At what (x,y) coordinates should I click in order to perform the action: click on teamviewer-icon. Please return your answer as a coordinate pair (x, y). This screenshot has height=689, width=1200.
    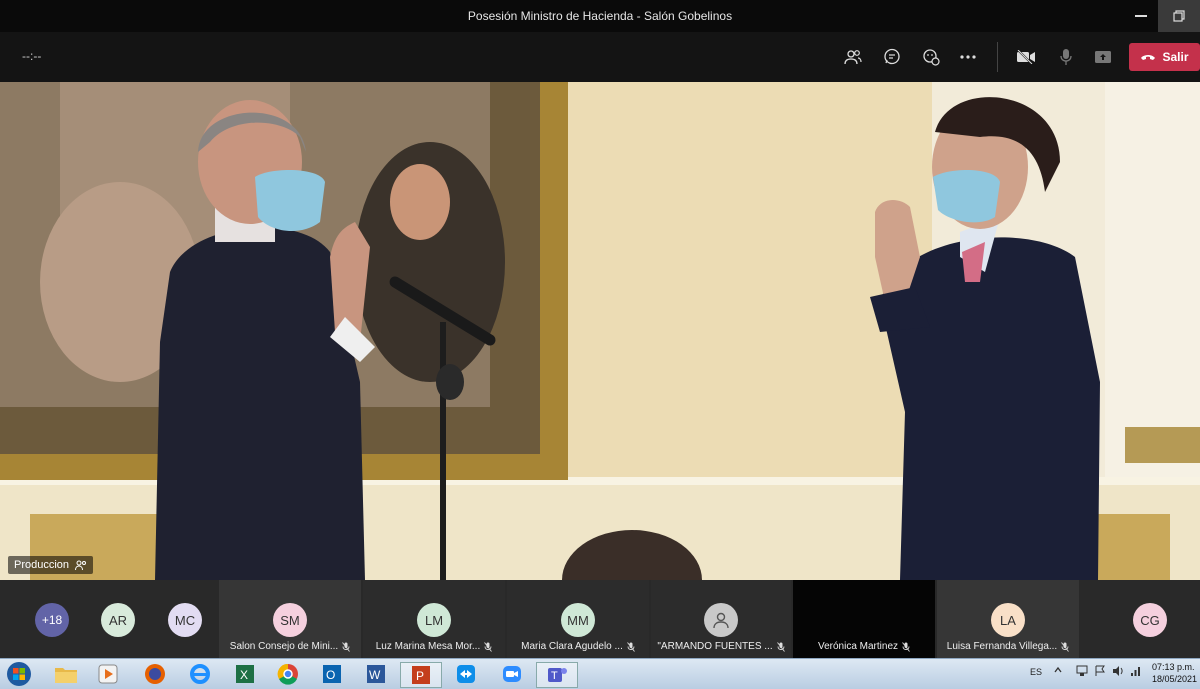
    Looking at the image, I should click on (466, 674).